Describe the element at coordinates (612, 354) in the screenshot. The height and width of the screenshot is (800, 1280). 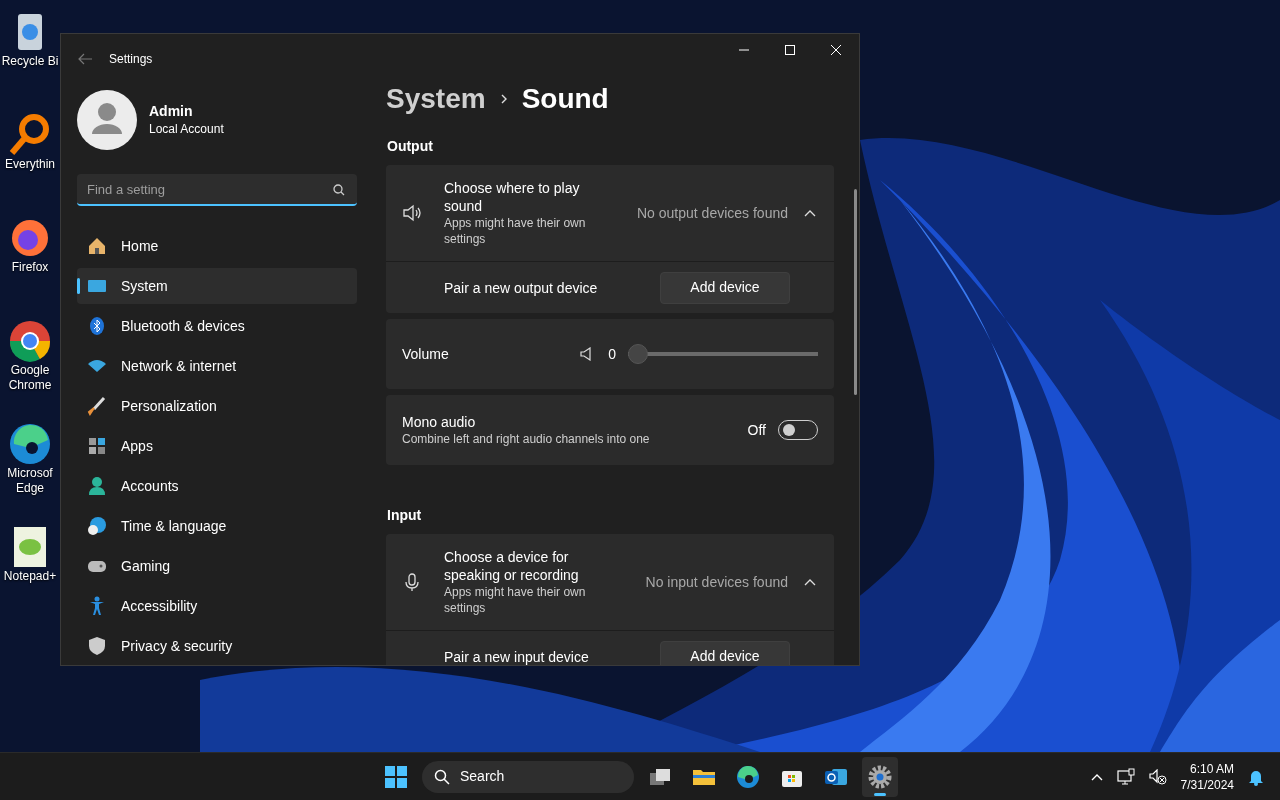
I see `volume-reading: 0` at that location.